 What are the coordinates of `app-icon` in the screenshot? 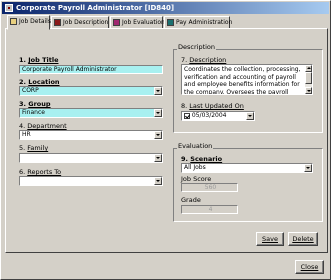 It's located at (9, 8).